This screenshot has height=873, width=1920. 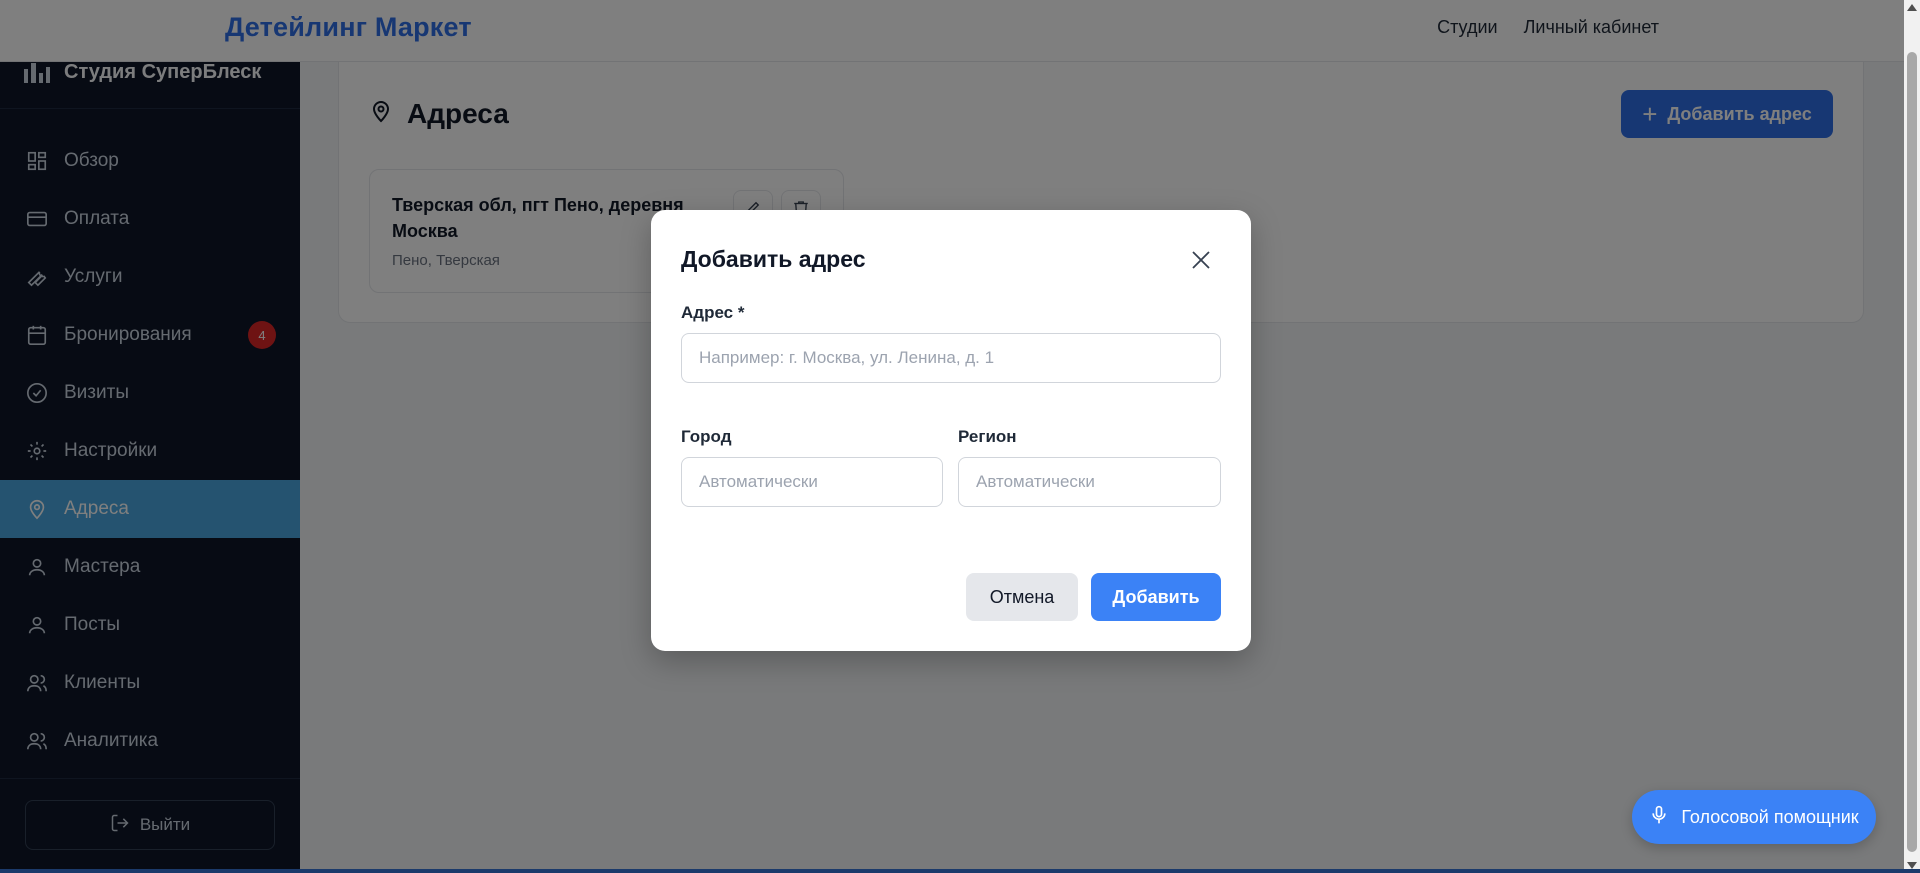 What do you see at coordinates (1912, 7) in the screenshot?
I see `scroll-up-arrow-icon` at bounding box center [1912, 7].